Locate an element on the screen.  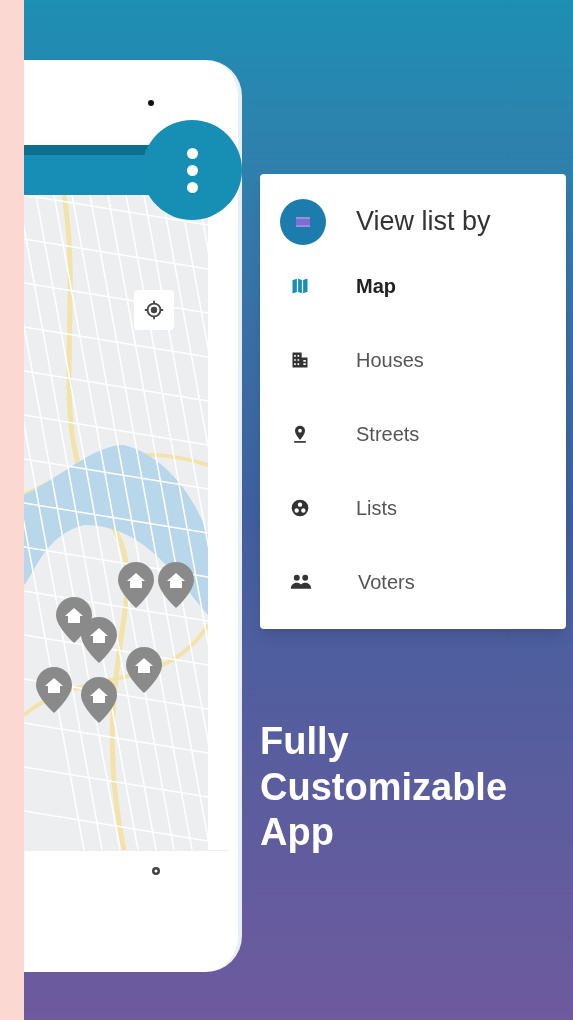
circles-icon is located at coordinates (300, 508).